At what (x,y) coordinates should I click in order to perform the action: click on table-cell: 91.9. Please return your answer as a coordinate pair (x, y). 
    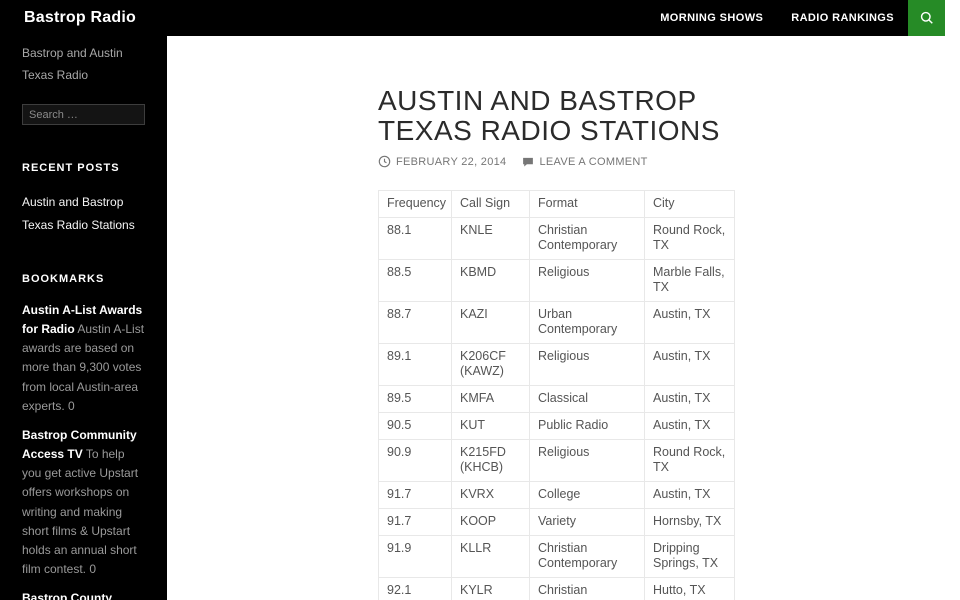
    Looking at the image, I should click on (415, 556).